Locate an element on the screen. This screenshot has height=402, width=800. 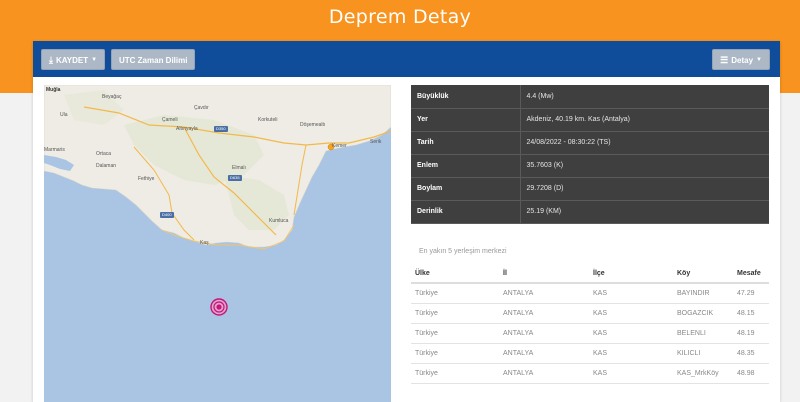
page-title: Deprem Detay is located at coordinates (400, 17).